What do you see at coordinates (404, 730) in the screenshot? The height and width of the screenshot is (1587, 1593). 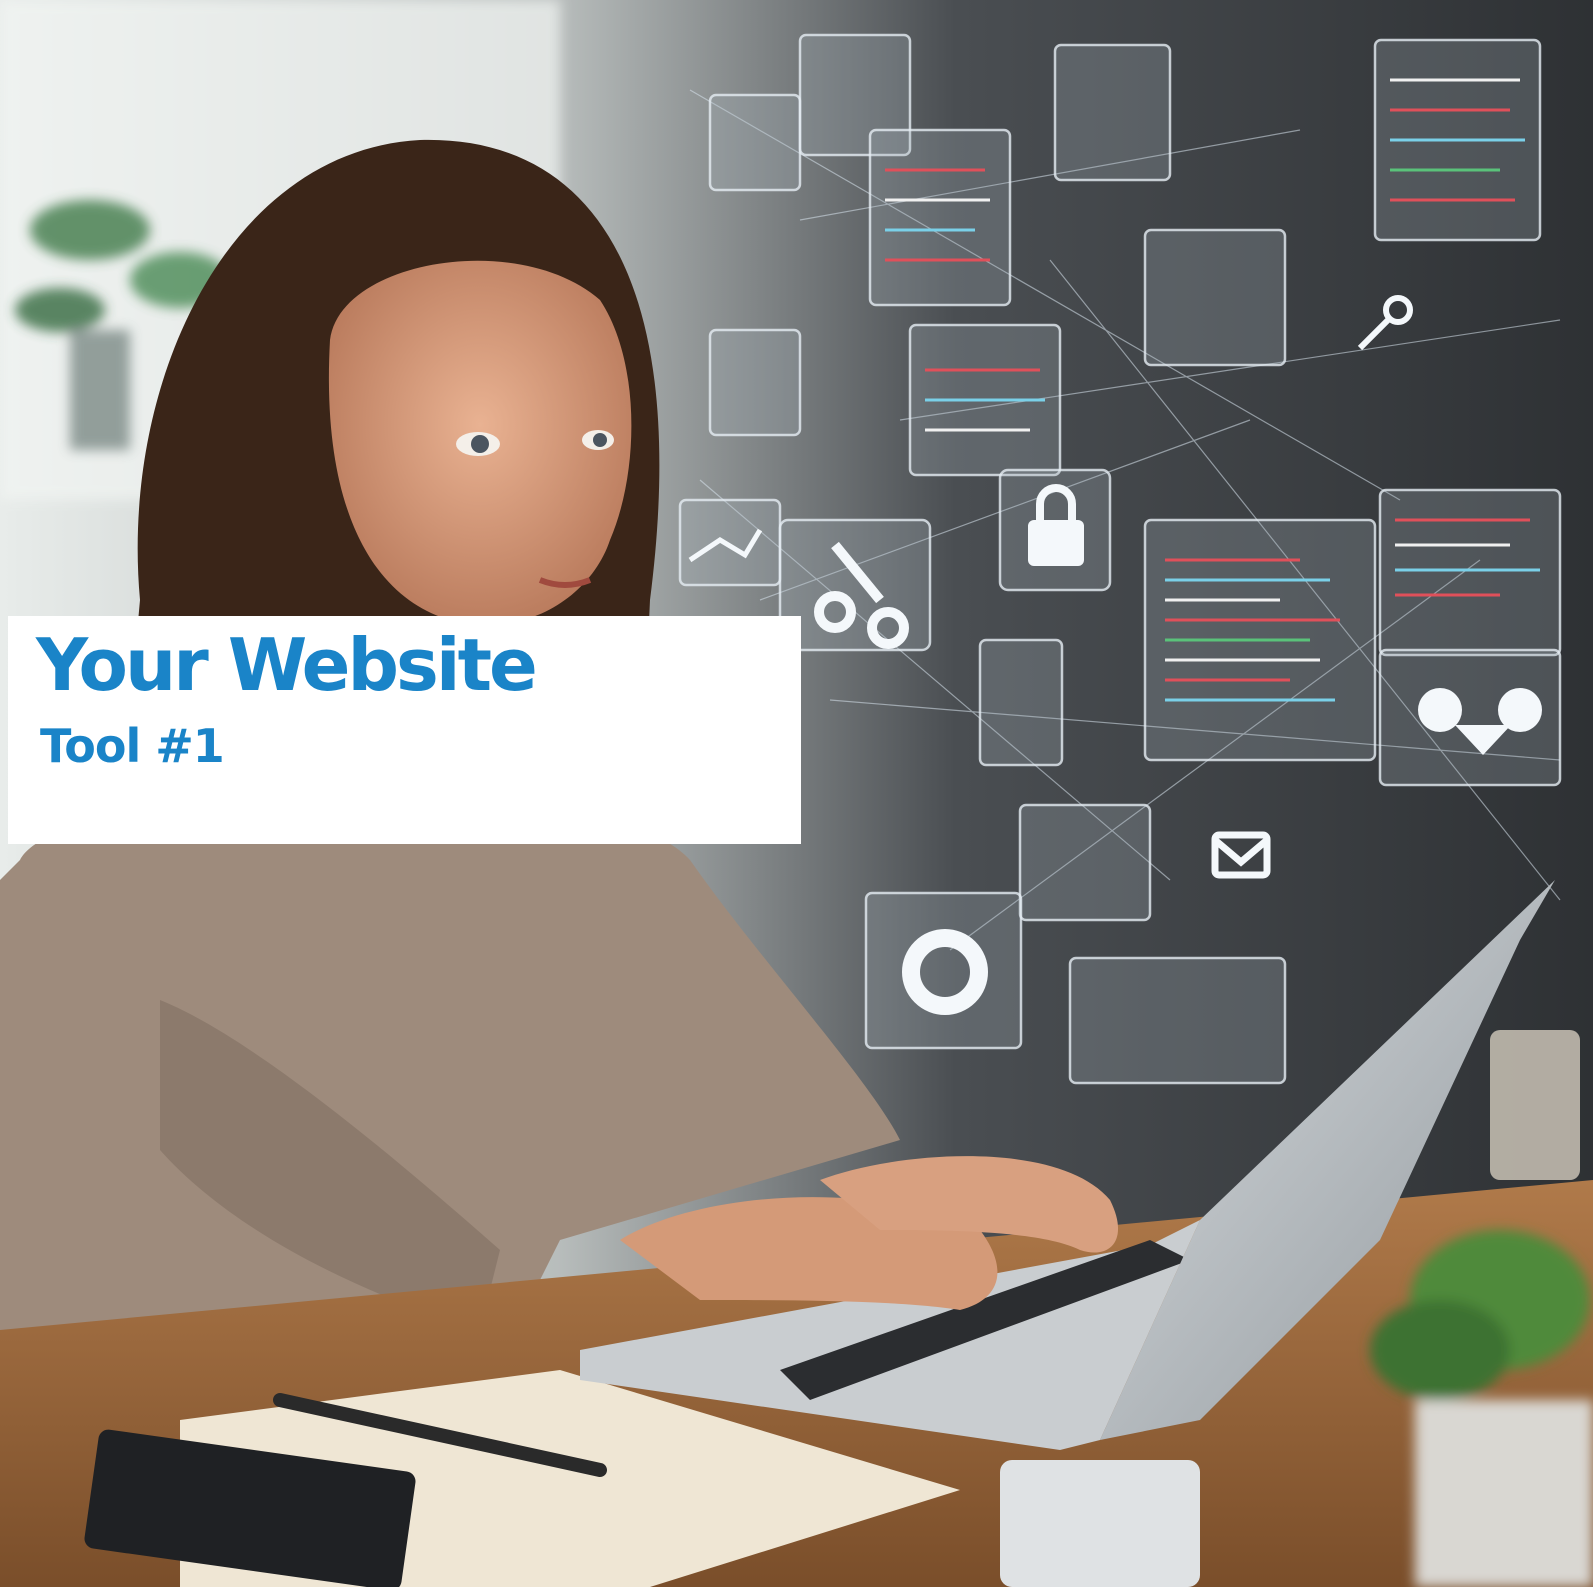 I see `title-card: Your Website Tool #1` at bounding box center [404, 730].